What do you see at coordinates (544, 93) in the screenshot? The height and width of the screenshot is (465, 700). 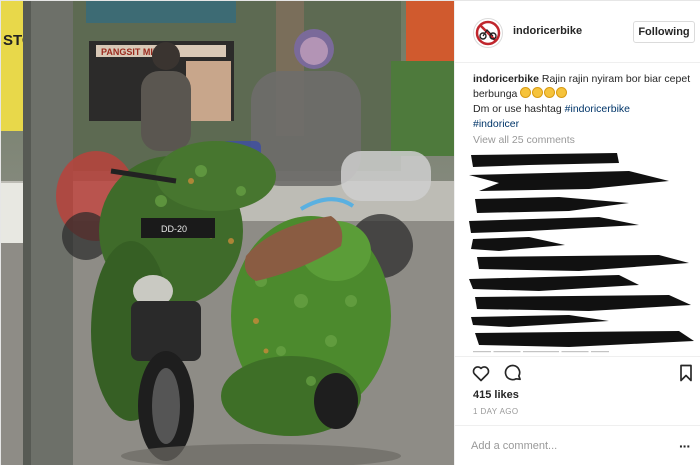 I see `grinning-sweat-emoji-icon` at bounding box center [544, 93].